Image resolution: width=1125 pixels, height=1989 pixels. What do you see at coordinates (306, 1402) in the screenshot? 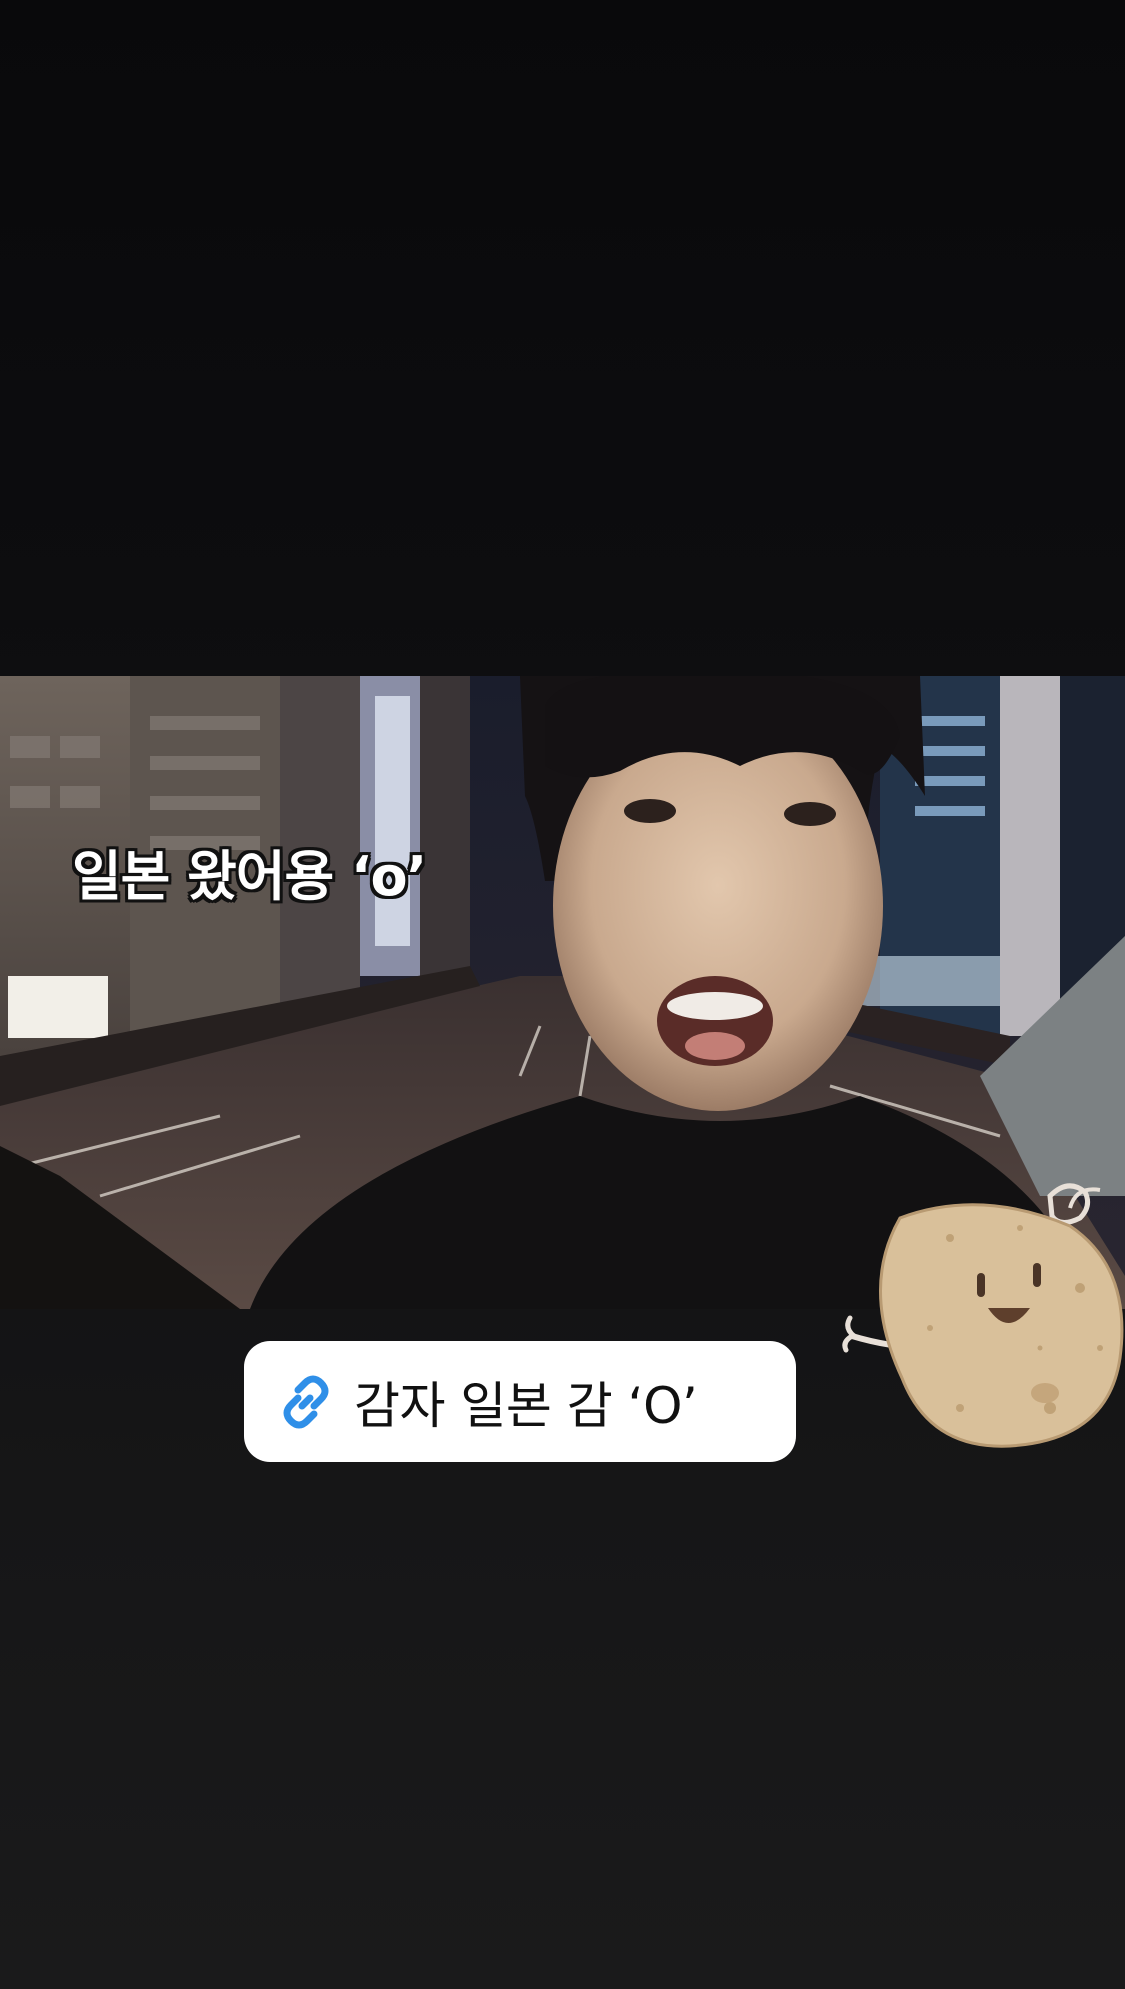
I see `link-icon` at bounding box center [306, 1402].